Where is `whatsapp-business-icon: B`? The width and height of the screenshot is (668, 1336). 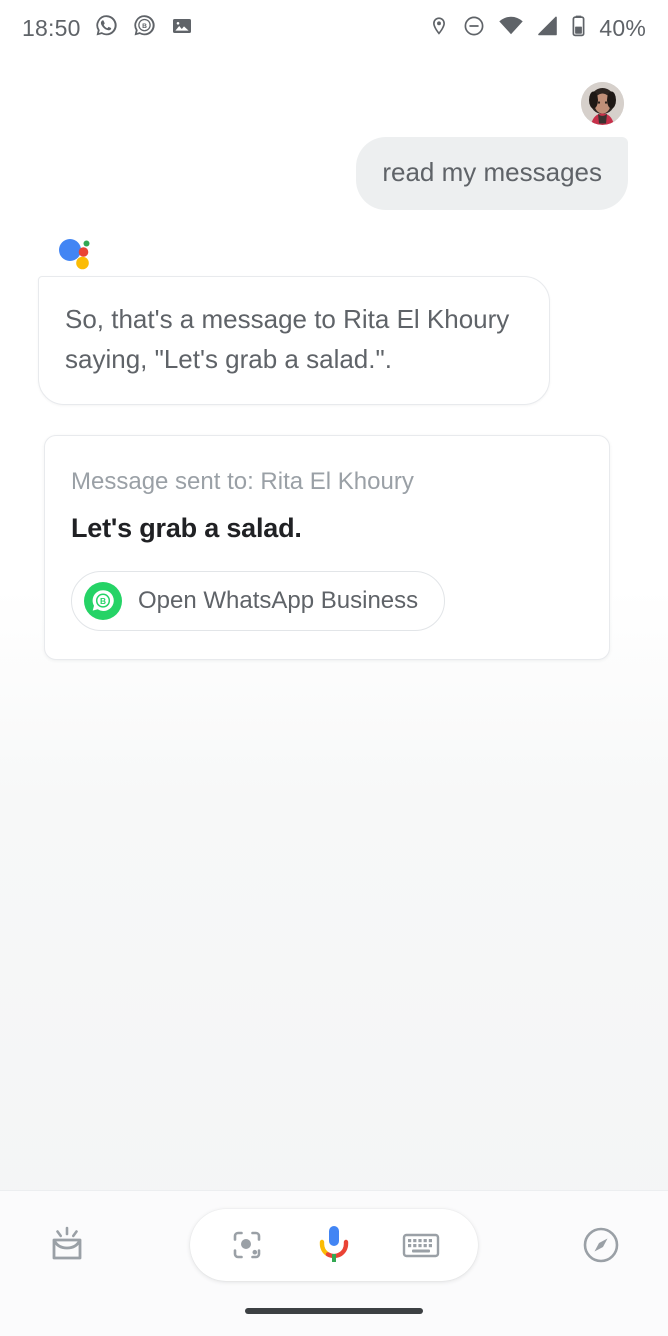 whatsapp-business-icon: B is located at coordinates (103, 600).